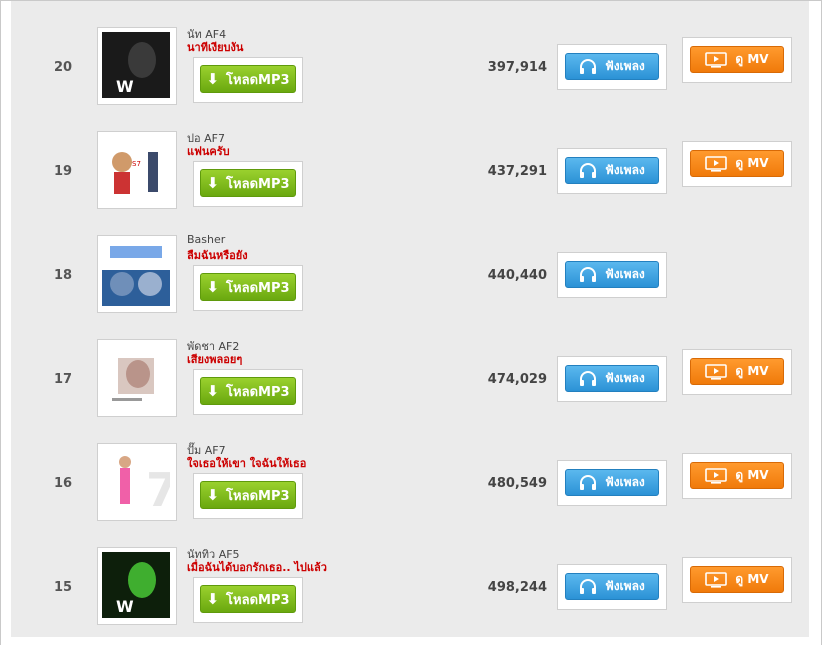 The height and width of the screenshot is (651, 822). What do you see at coordinates (63, 587) in the screenshot?
I see `rank-number: 15` at bounding box center [63, 587].